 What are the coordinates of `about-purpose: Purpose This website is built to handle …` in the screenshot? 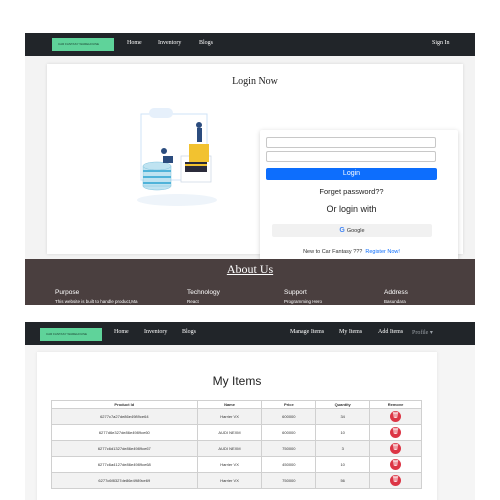 It's located at (96, 296).